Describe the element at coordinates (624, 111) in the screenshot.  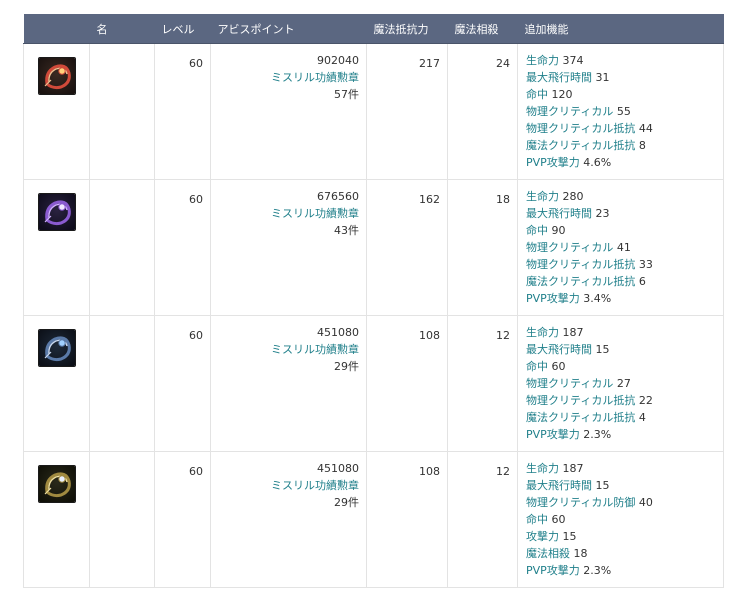
I see `effect-line: 物理クリティカル 55` at that location.